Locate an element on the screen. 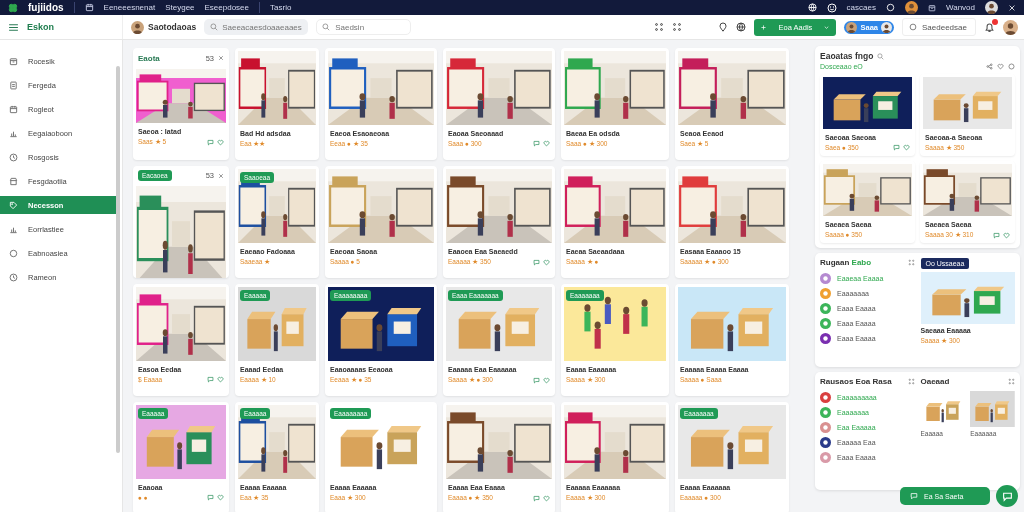  nav-link: Steygee is located at coordinates (180, 7).